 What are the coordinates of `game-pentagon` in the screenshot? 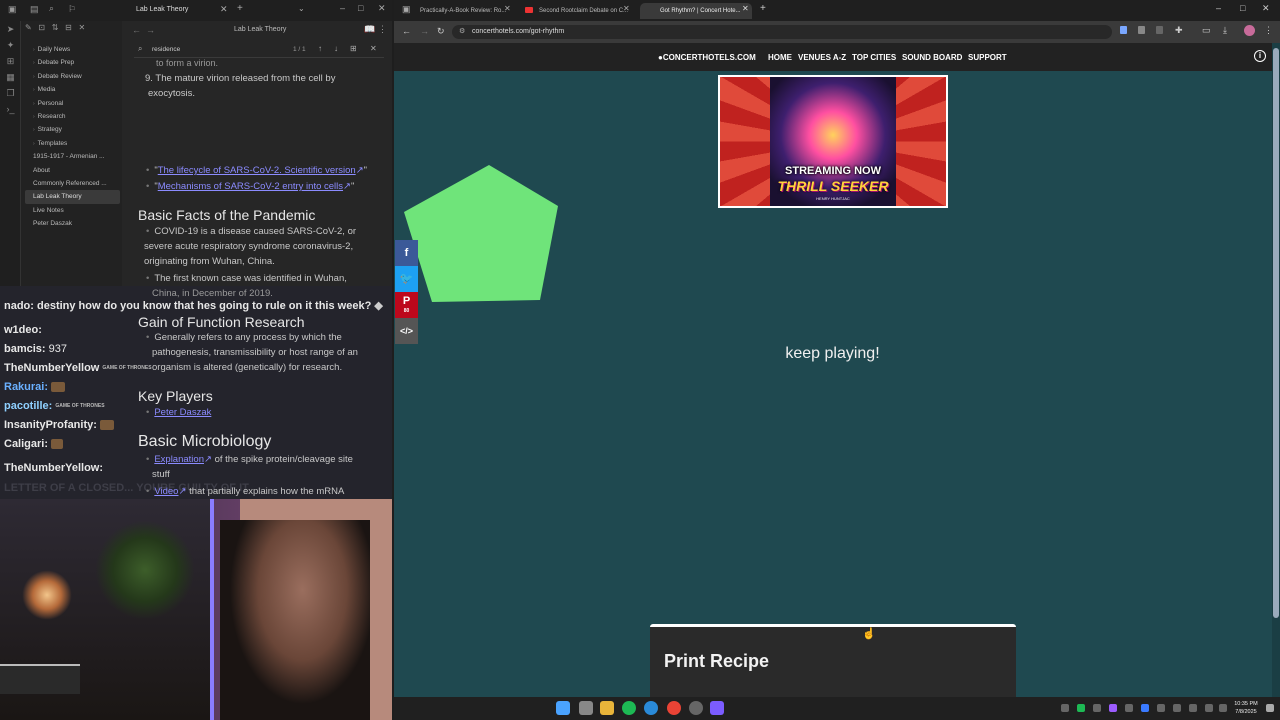 It's located at (482, 234).